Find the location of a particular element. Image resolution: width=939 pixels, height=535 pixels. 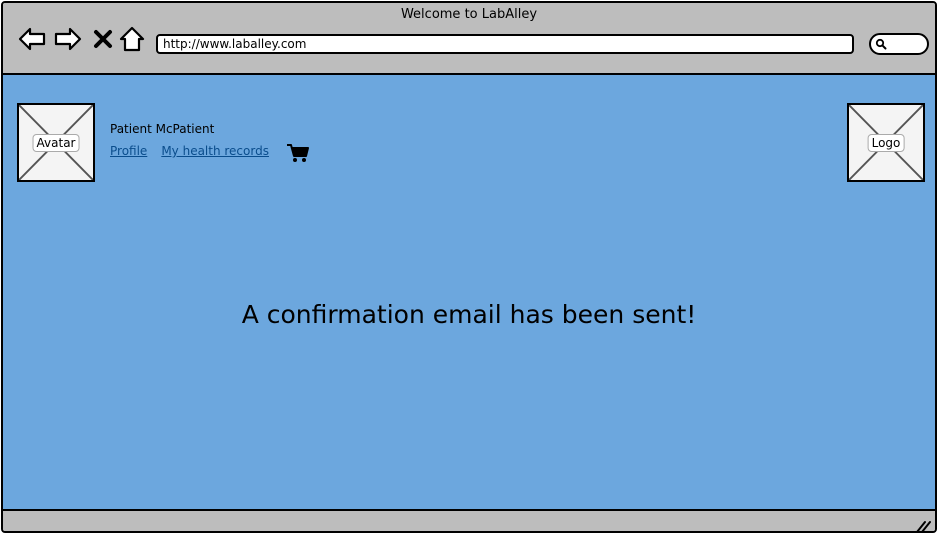

close-icon is located at coordinates (103, 39).